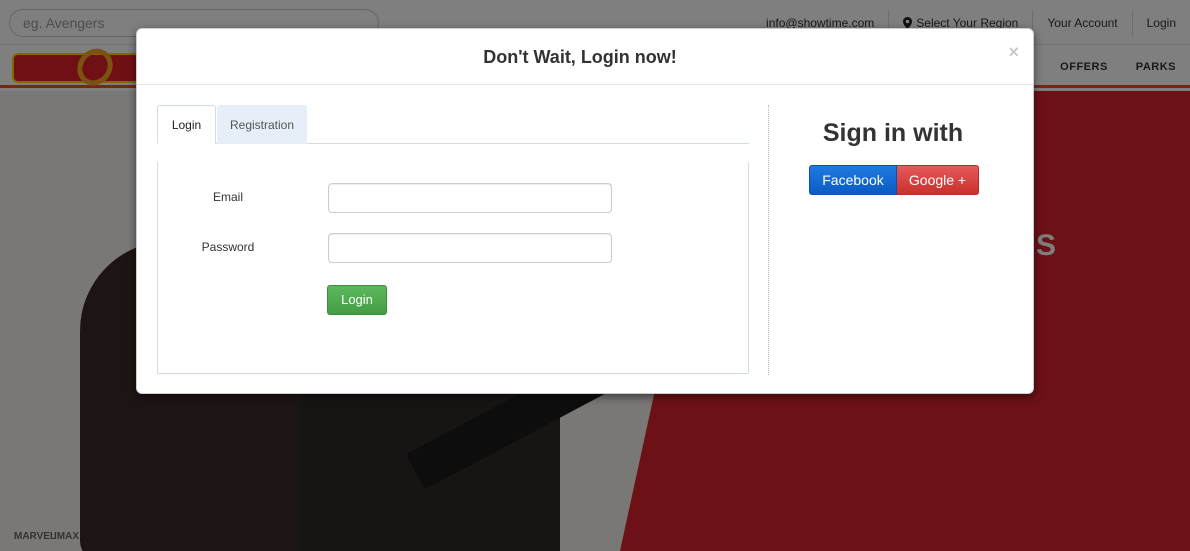  What do you see at coordinates (1013, 52) in the screenshot?
I see `close-icon: ×` at bounding box center [1013, 52].